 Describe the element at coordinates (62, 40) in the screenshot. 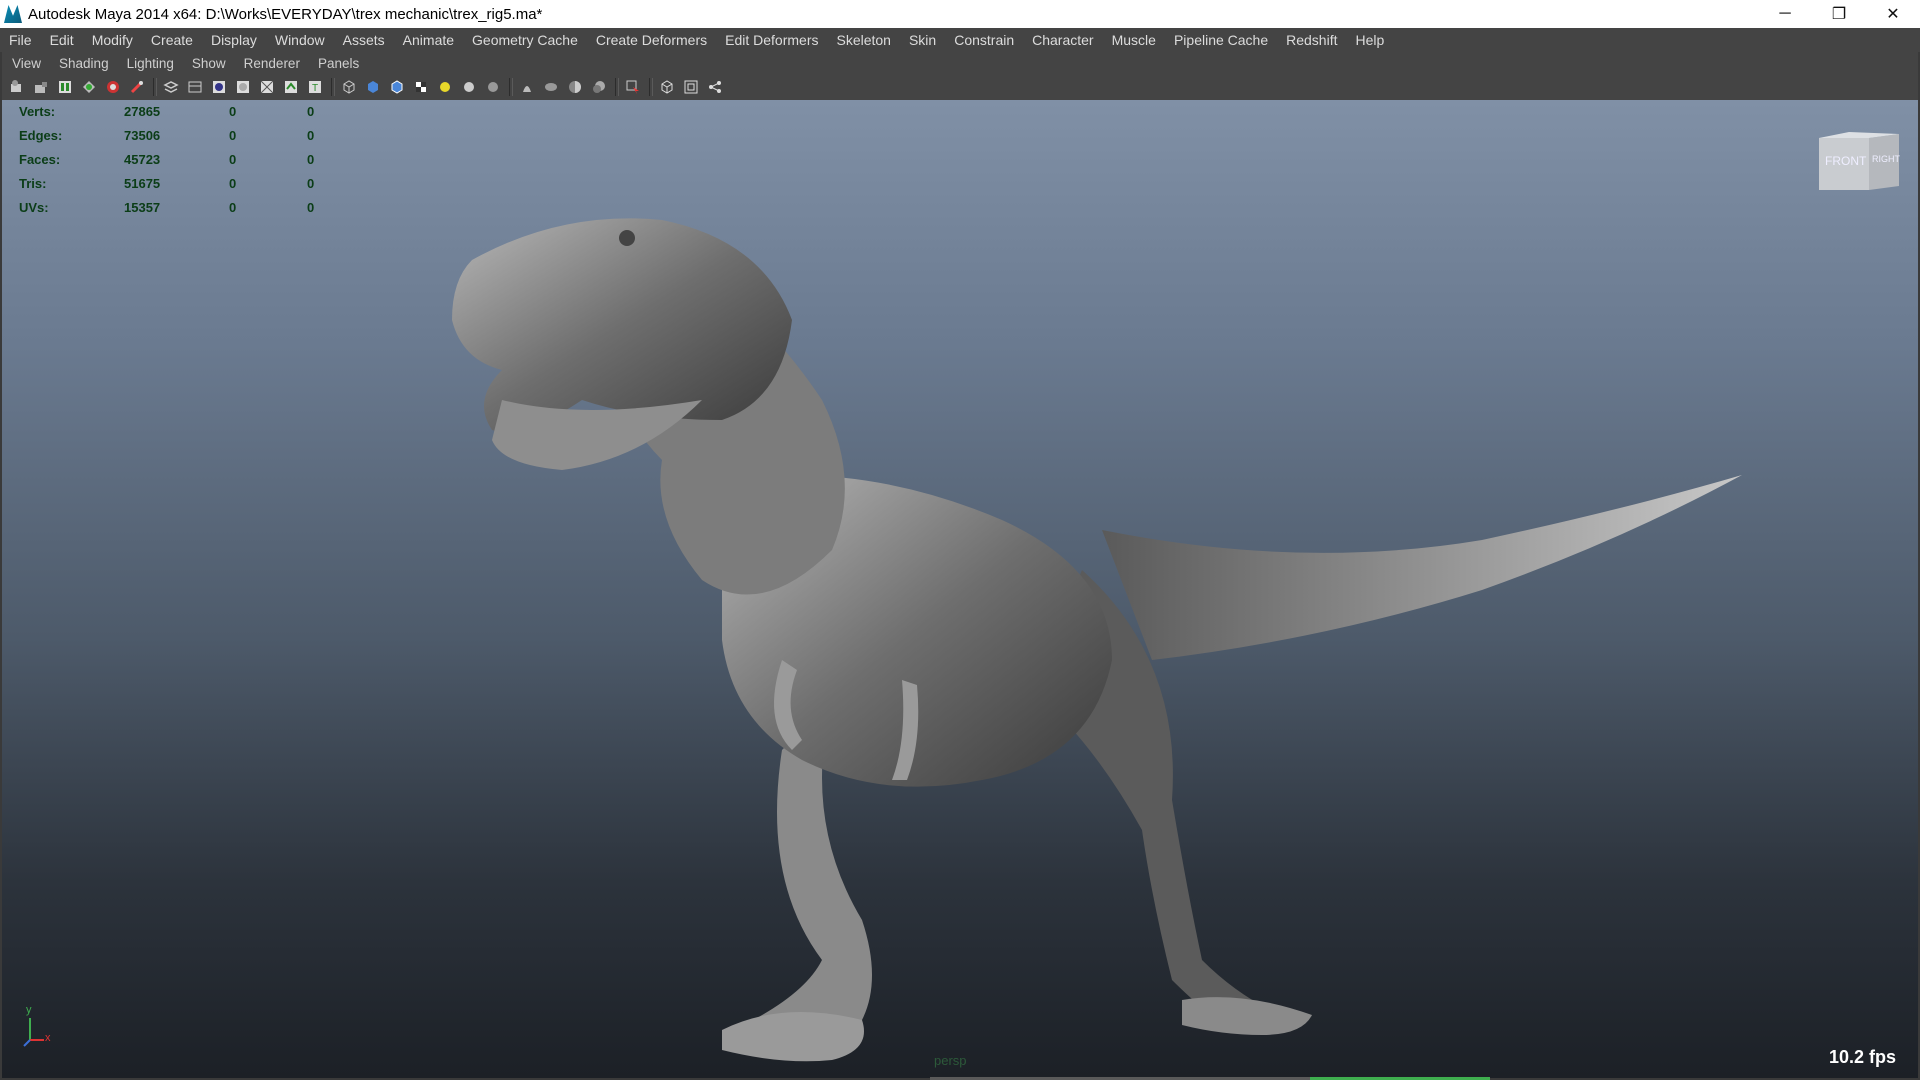

I see `menu-edit: Edit` at that location.